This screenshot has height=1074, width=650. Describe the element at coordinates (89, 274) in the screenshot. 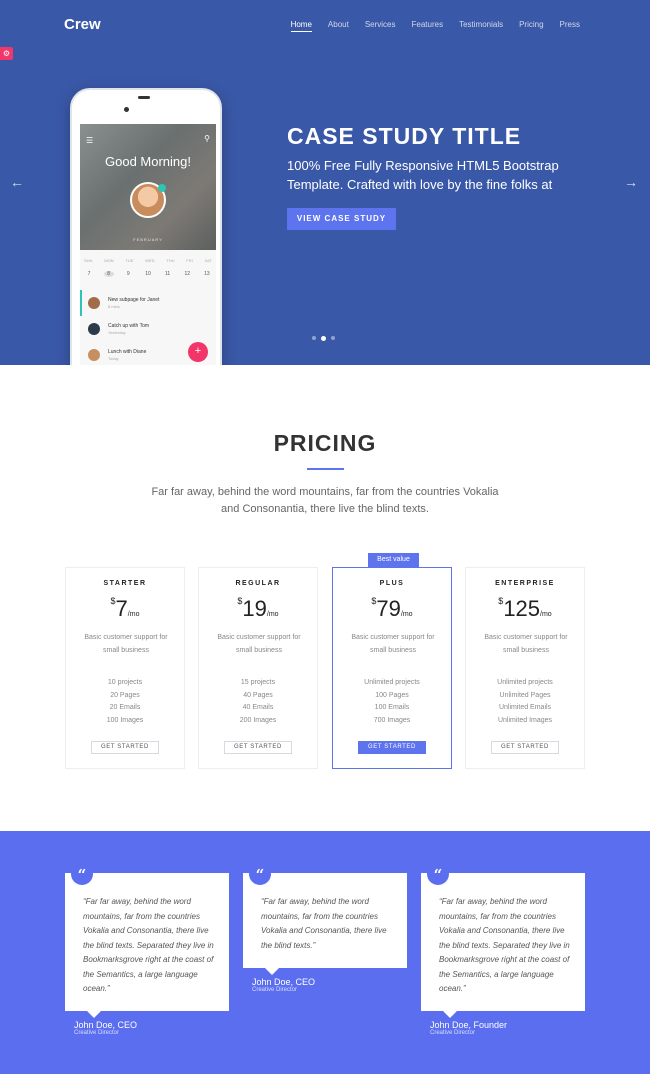

I see `date-cell: 7` at that location.